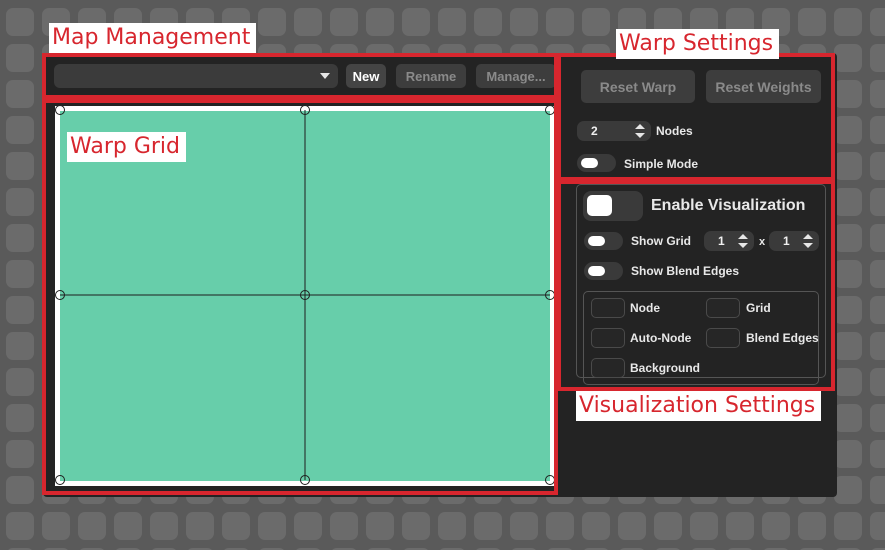  I want to click on map-management-highlight, so click(300, 76).